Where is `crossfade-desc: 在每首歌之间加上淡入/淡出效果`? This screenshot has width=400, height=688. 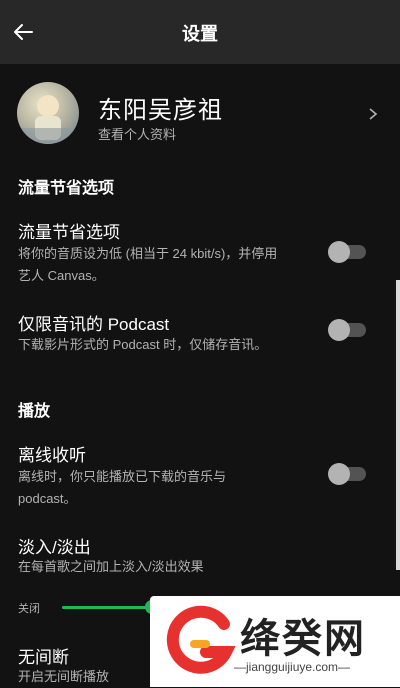 crossfade-desc: 在每首歌之间加上淡入/淡出效果 is located at coordinates (111, 566).